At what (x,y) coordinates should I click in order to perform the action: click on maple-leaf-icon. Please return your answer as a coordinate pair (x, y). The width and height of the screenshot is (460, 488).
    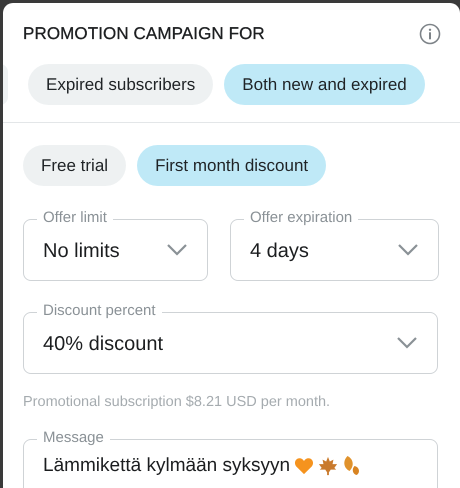
    Looking at the image, I should click on (328, 466).